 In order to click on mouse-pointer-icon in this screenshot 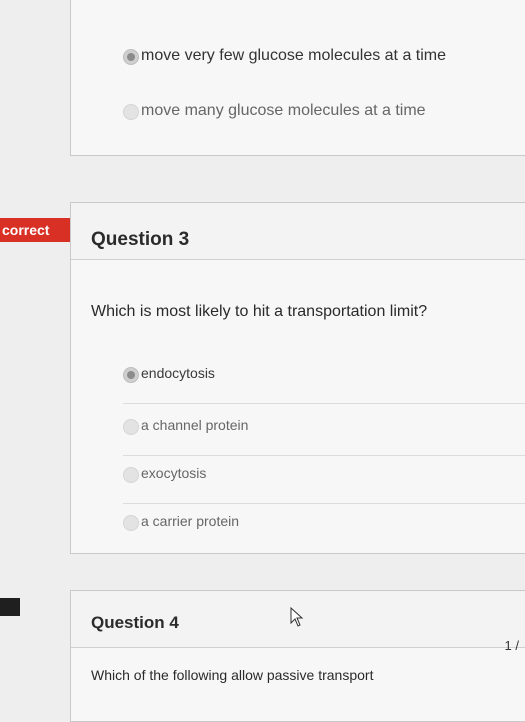, I will do `click(297, 617)`.